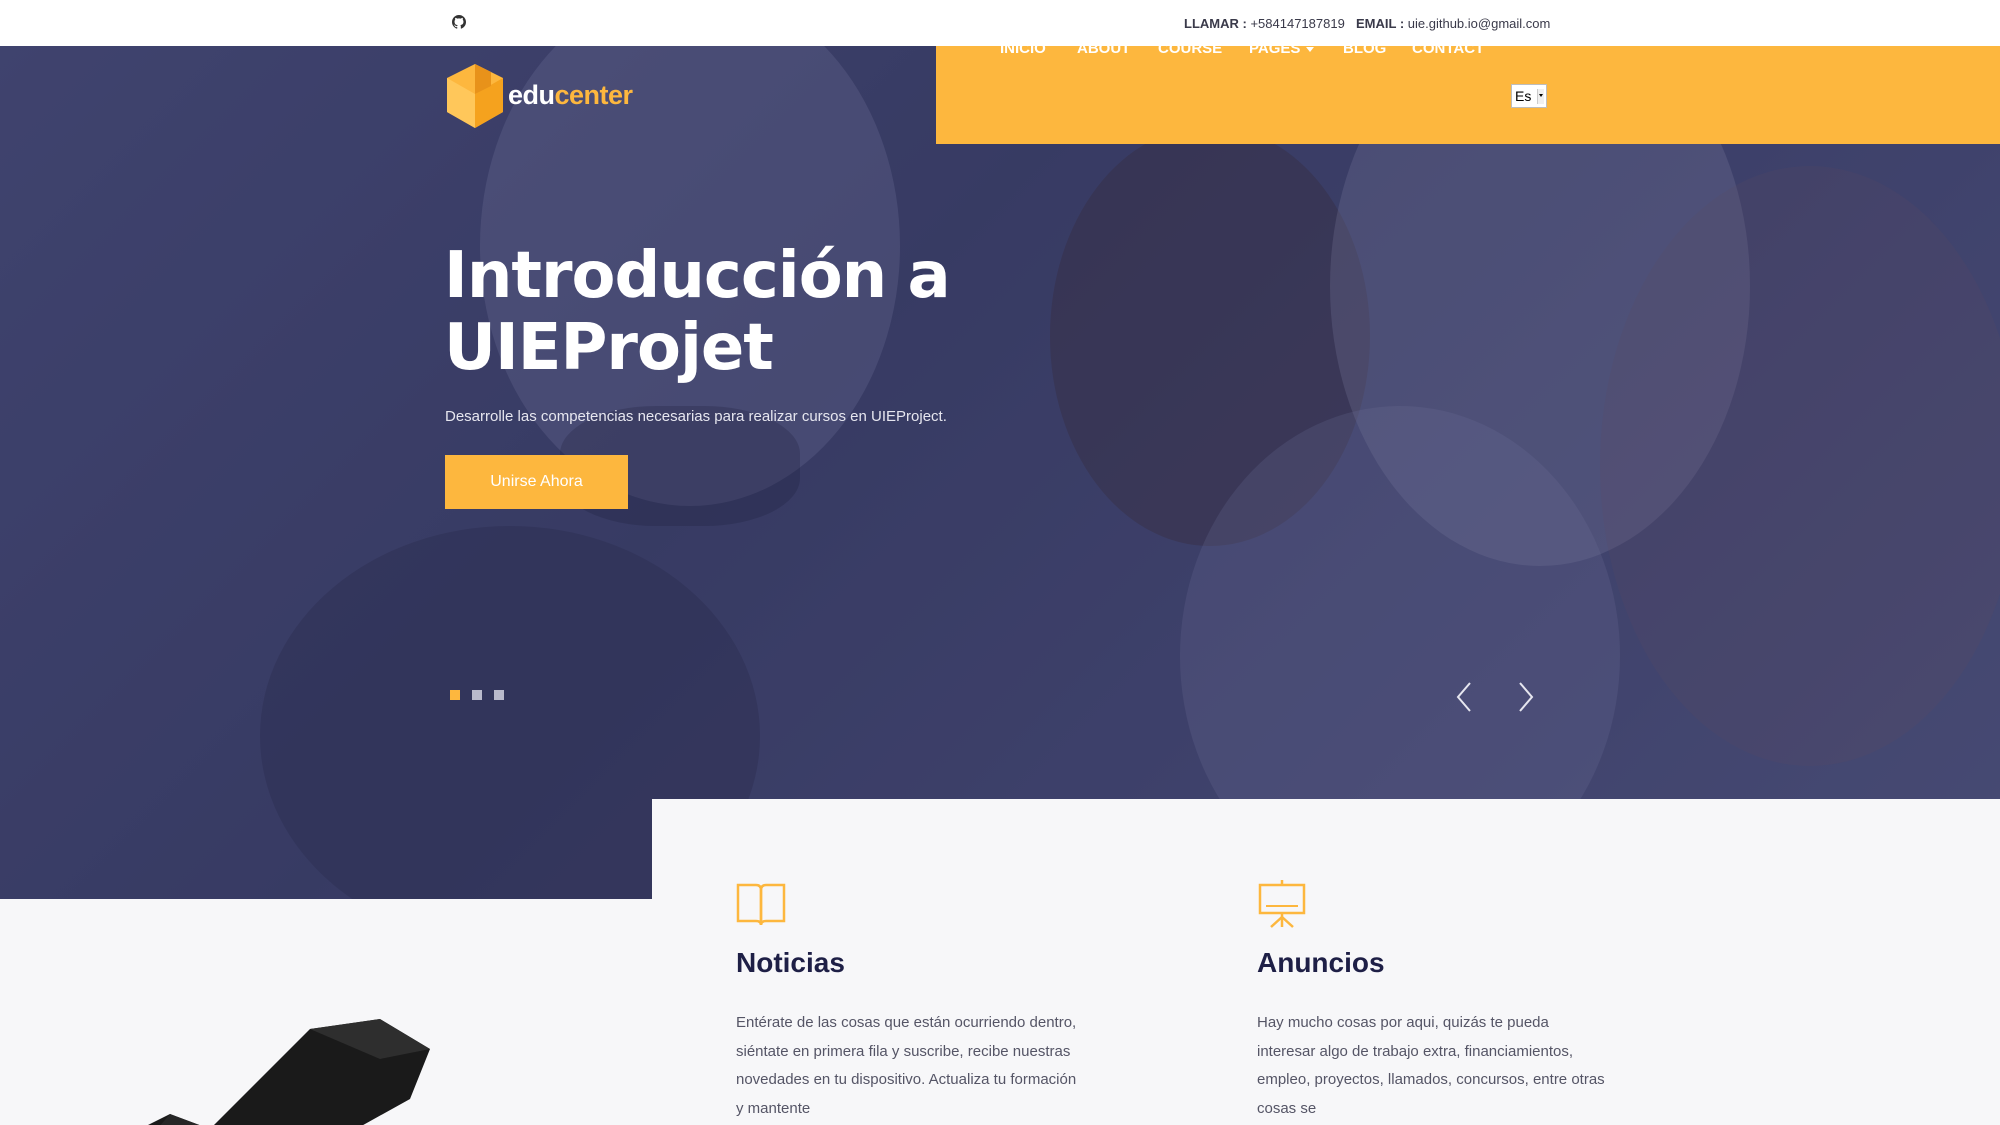 This screenshot has height=1125, width=2000. Describe the element at coordinates (790, 962) in the screenshot. I see `feature-title: Noticias` at that location.